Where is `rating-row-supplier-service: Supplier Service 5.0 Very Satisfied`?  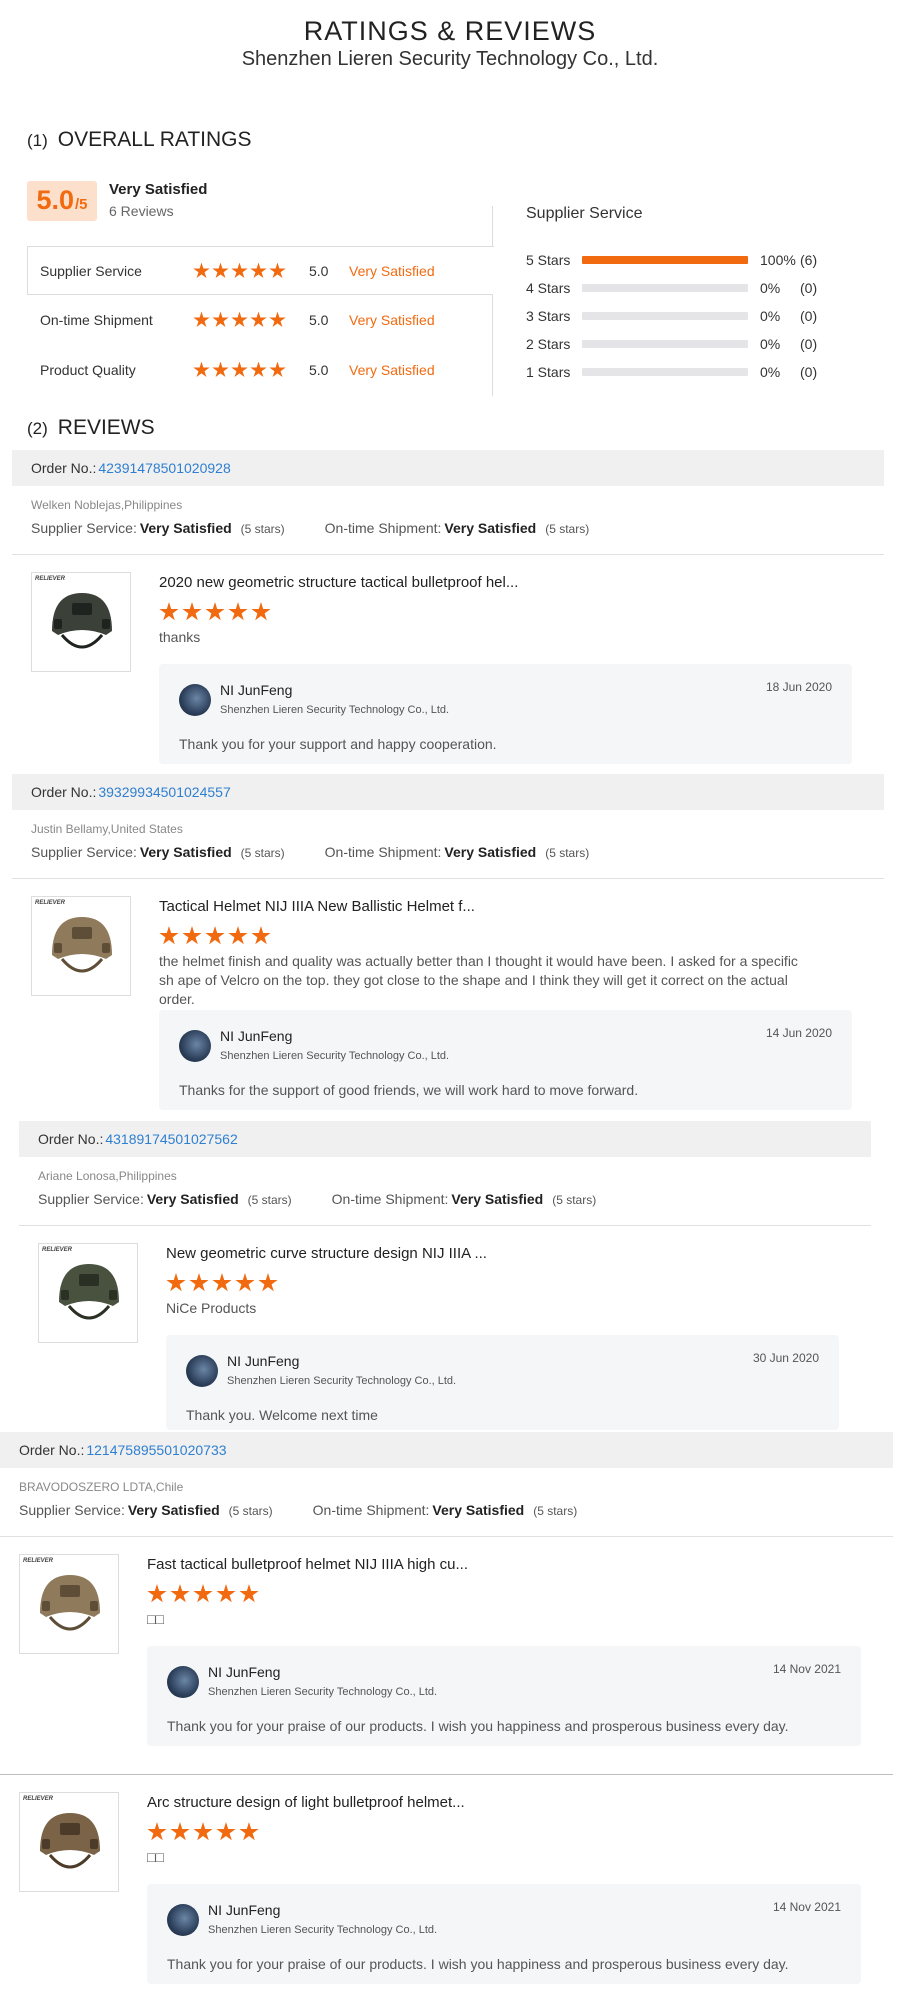
rating-row-supplier-service: Supplier Service 5.0 Very Satisfied is located at coordinates (259, 271).